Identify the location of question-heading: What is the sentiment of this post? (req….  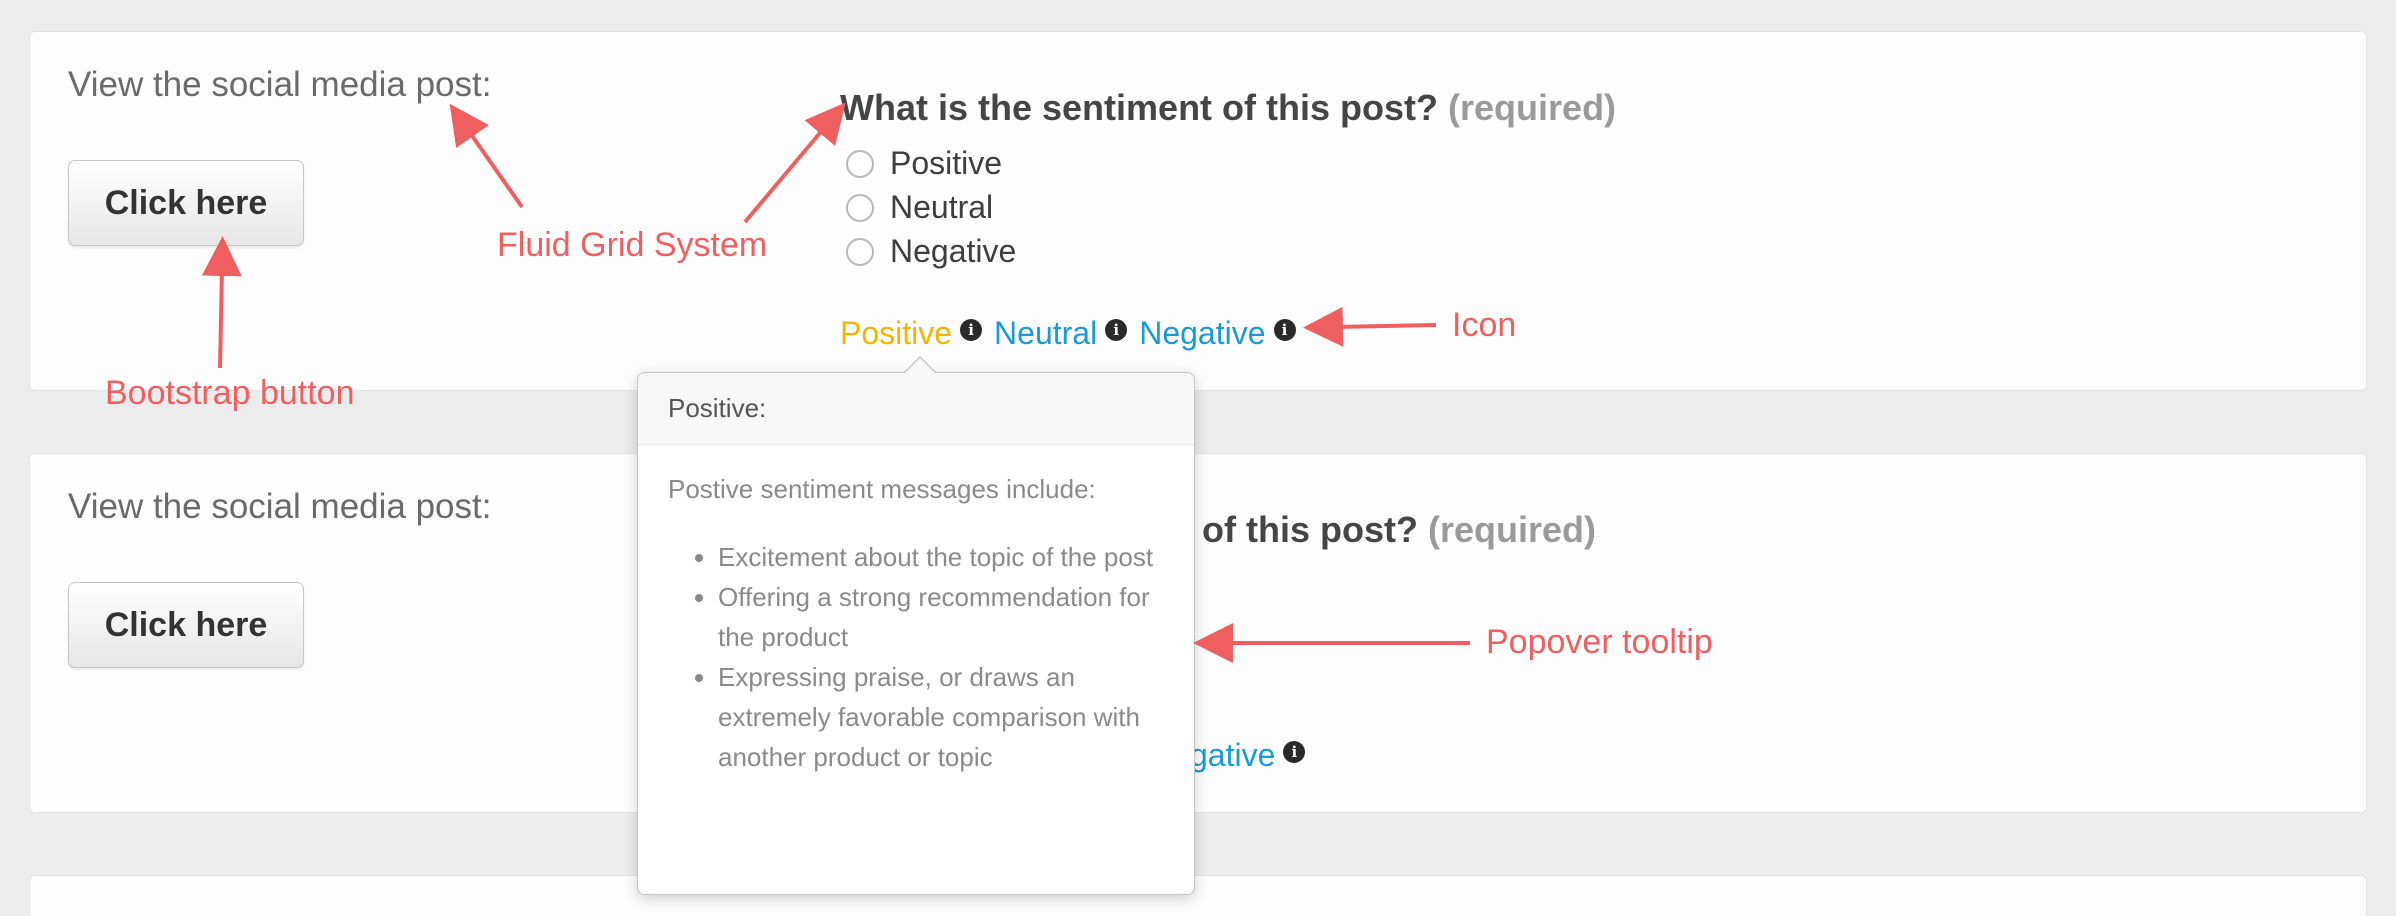
(1228, 108).